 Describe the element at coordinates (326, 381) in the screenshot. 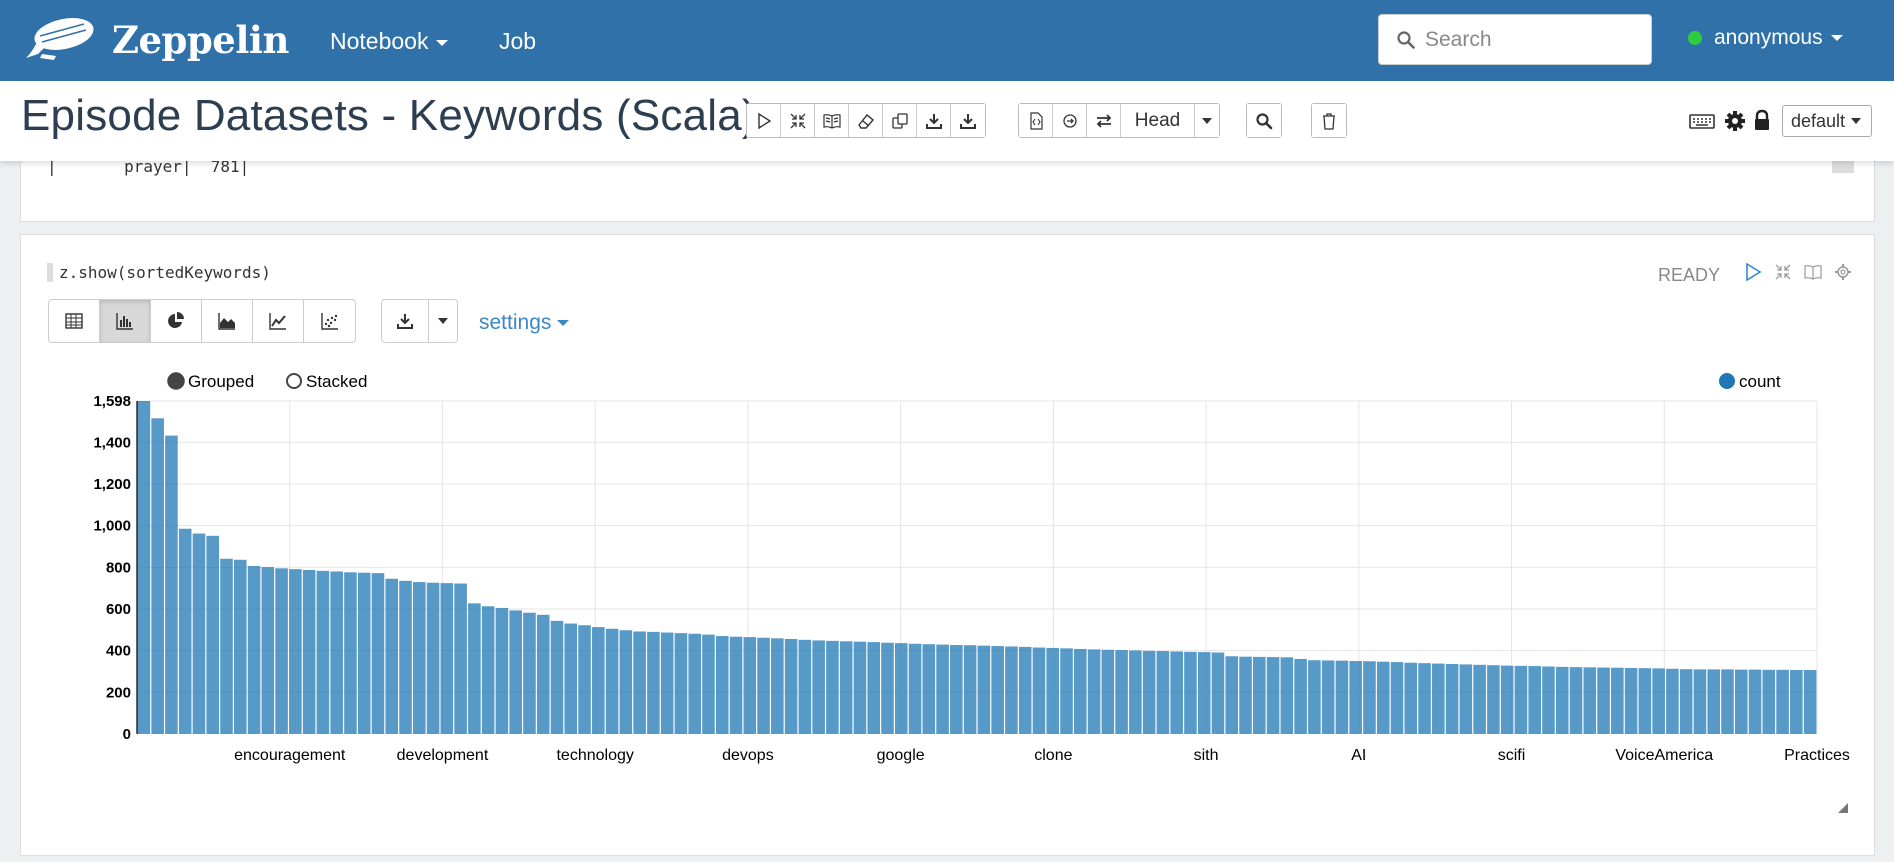

I see `legend-mode-stacked: Stacked` at that location.